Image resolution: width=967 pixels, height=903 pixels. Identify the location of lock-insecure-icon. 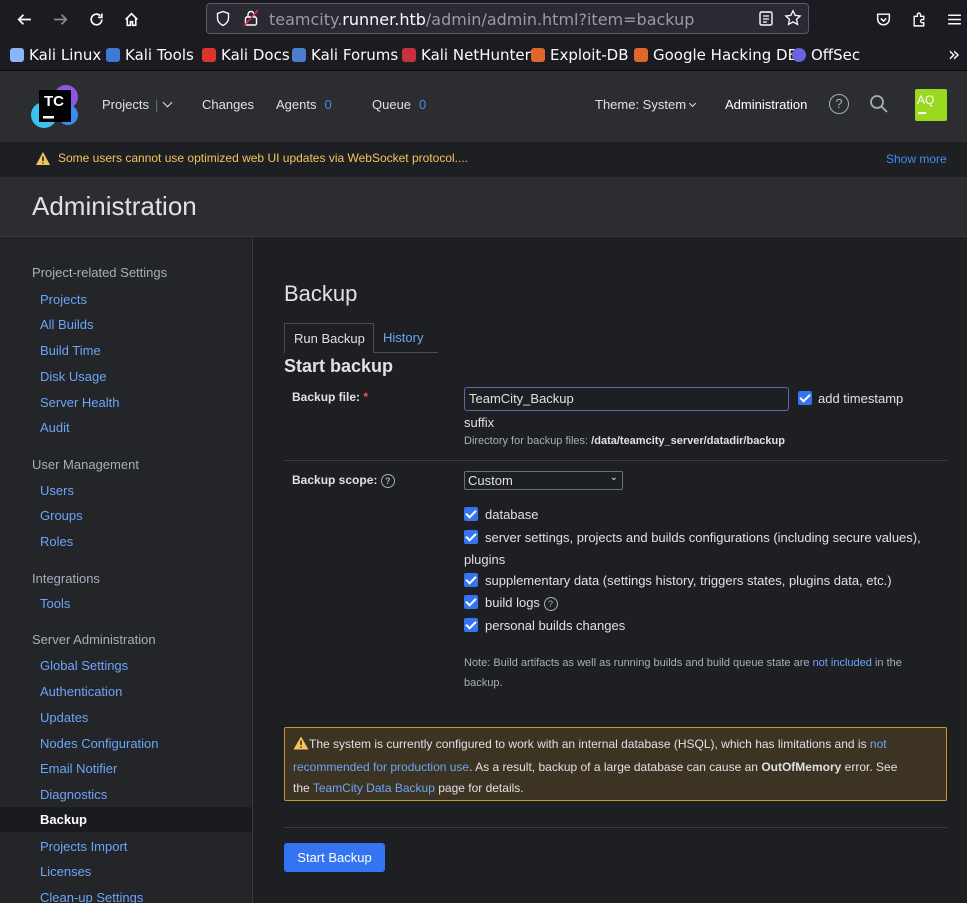
(251, 20).